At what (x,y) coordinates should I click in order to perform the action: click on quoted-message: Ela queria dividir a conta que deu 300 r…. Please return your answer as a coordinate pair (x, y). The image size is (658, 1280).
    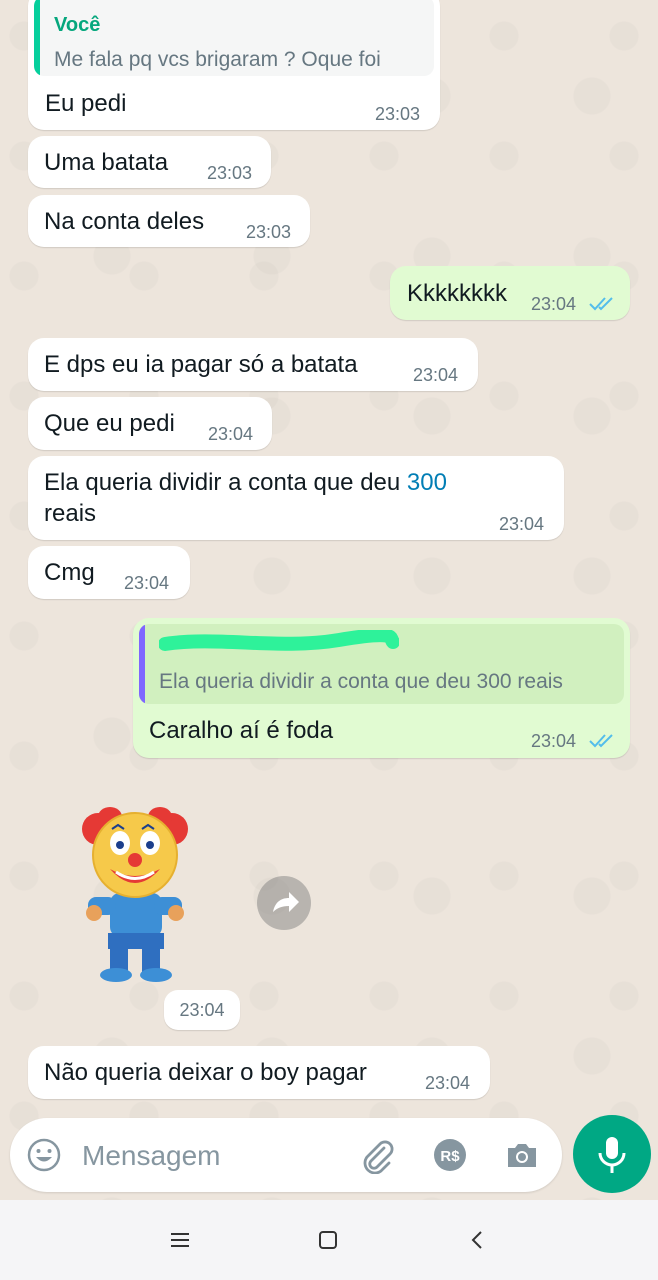
    Looking at the image, I should click on (381, 664).